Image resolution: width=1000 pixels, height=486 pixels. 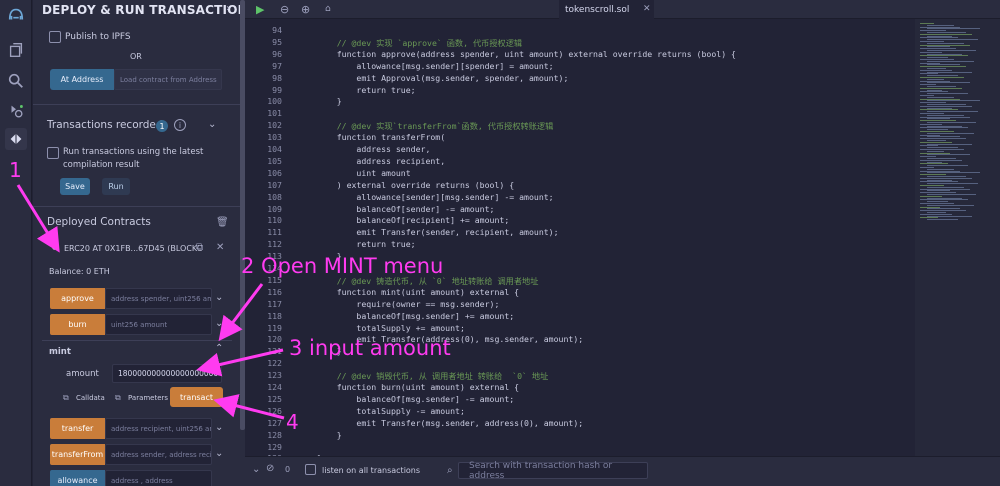 I want to click on line-number: 129, so click(x=274, y=446).